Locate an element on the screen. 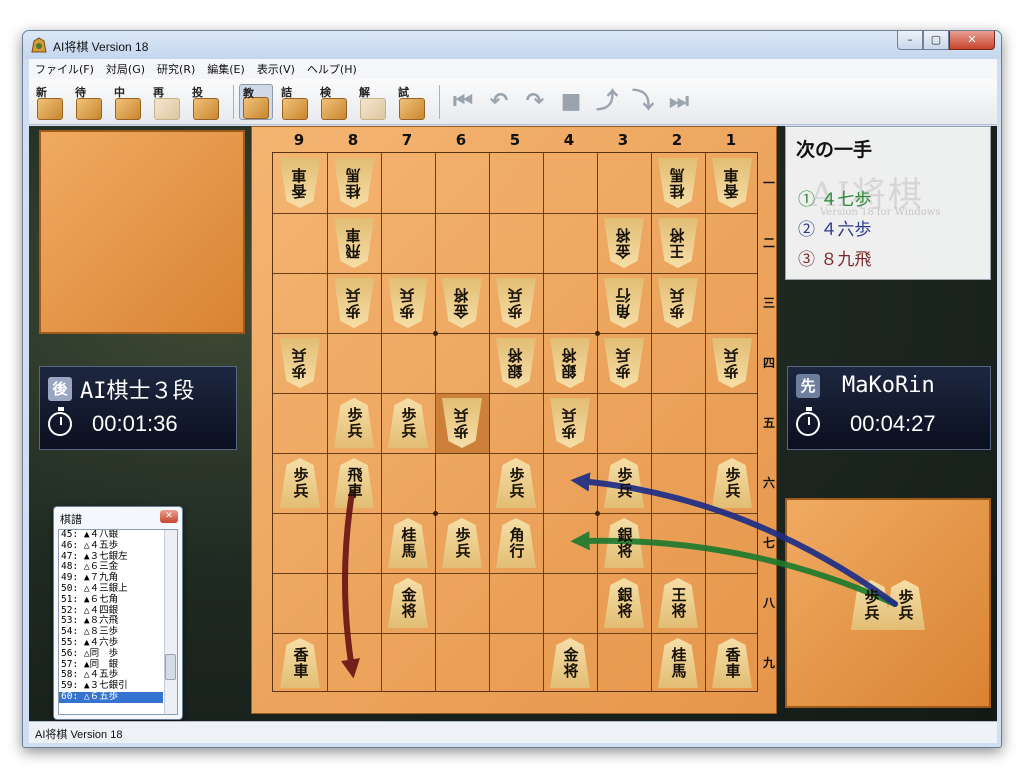 This screenshot has height=780, width=1024. kifu-entry: 51: ▲６七角 is located at coordinates (111, 600).